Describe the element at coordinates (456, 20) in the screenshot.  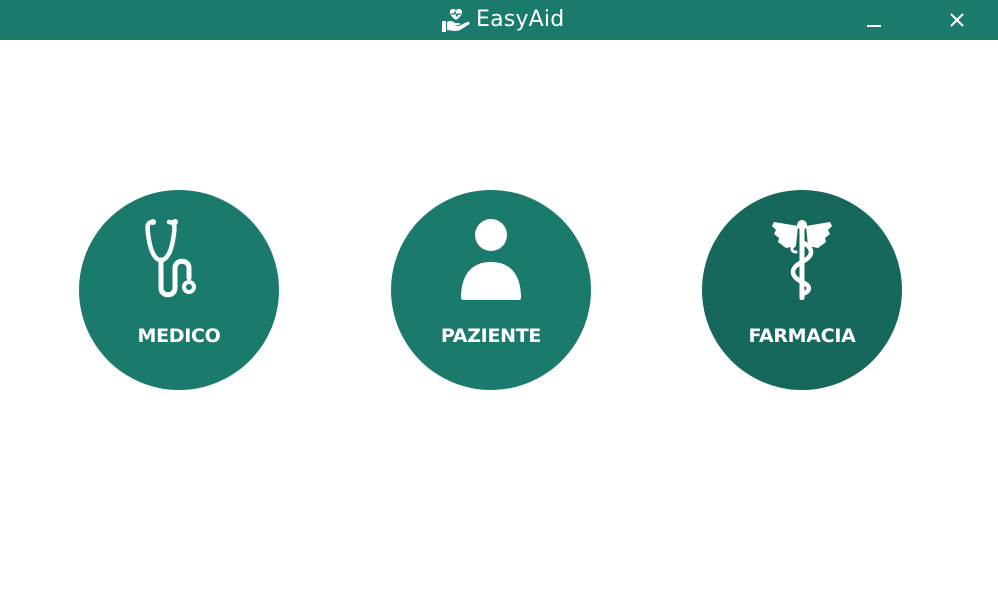
I see `hand-heart-icon` at that location.